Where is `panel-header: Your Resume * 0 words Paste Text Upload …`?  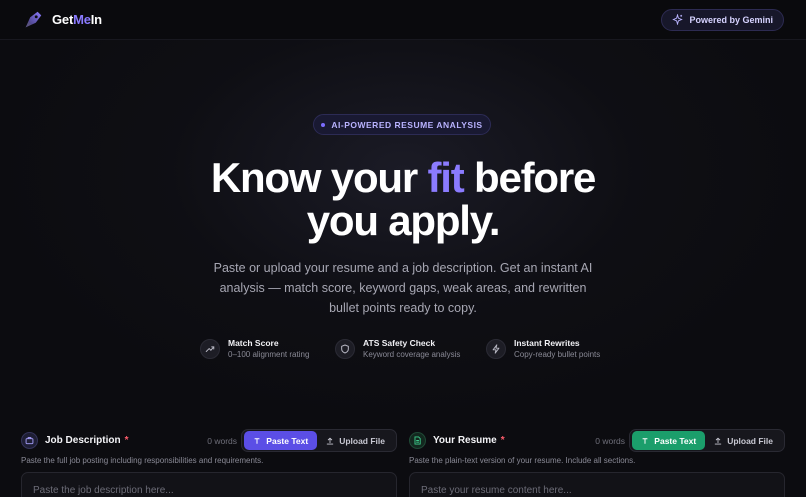 panel-header: Your Resume * 0 words Paste Text Upload … is located at coordinates (597, 440).